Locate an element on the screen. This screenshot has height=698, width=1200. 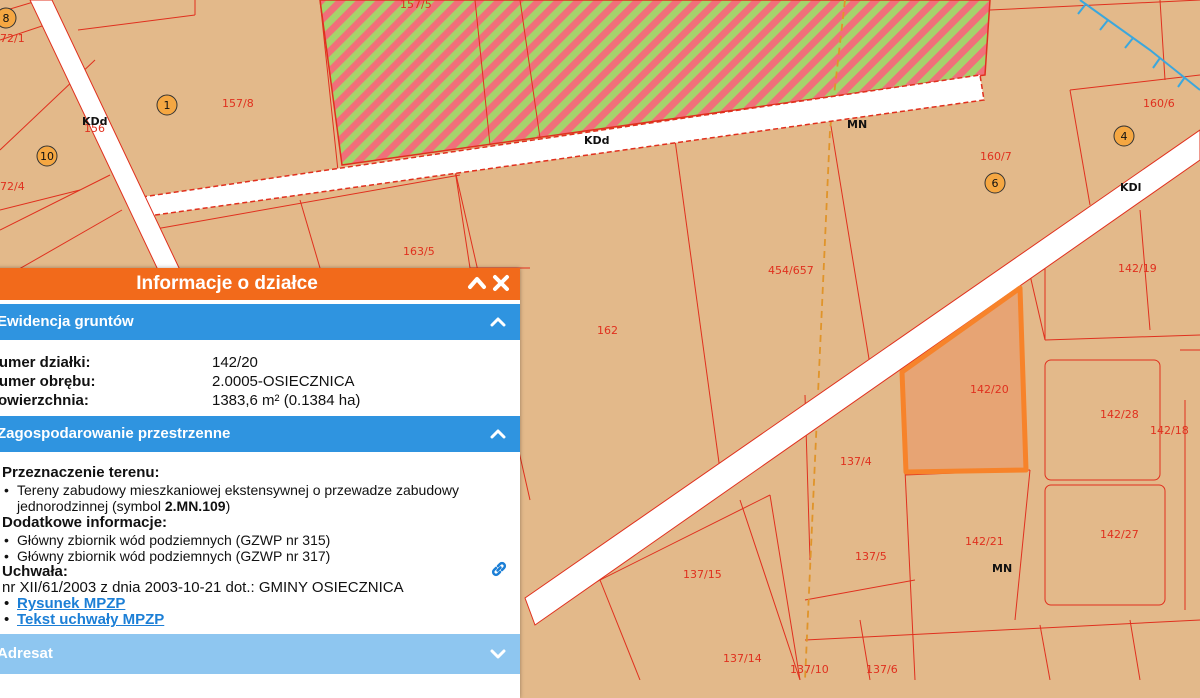
parcel-label-160-7: 160/7 is located at coordinates (996, 156).